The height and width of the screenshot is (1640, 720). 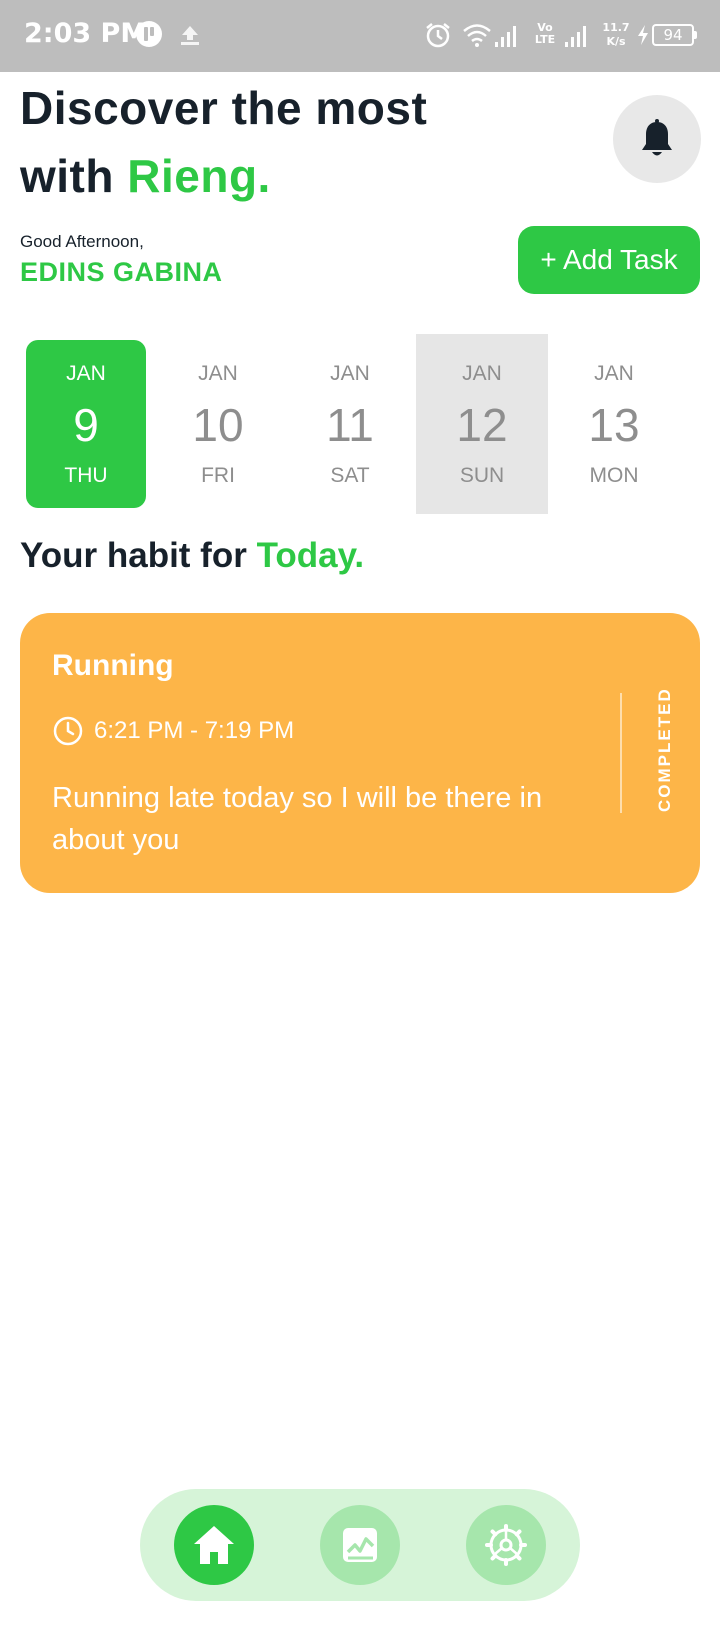 I want to click on chart-icon, so click(x=360, y=1545).